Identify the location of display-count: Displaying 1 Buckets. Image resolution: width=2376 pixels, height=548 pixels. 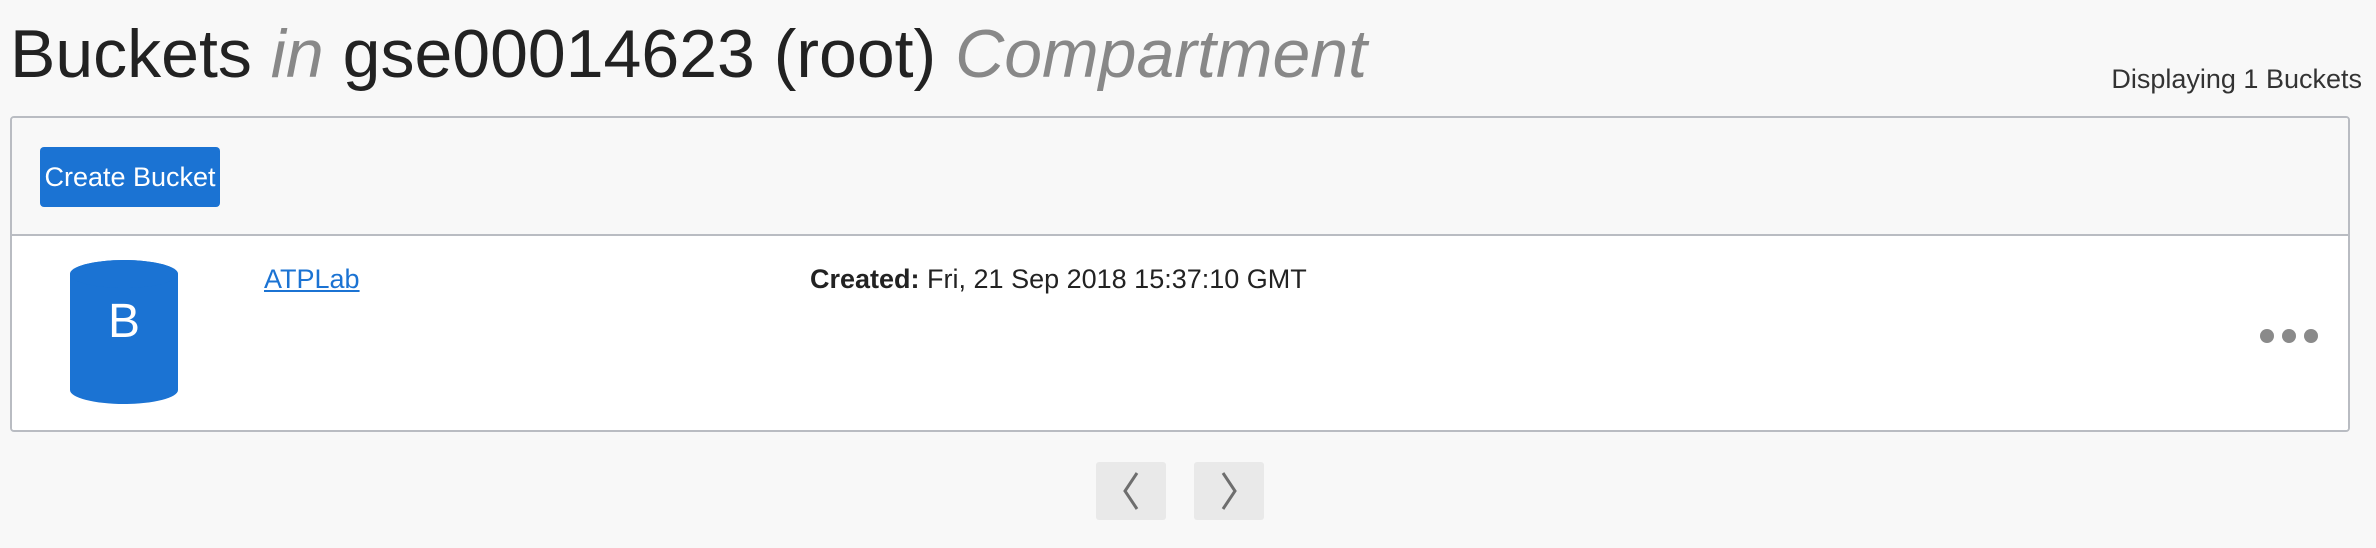
(2236, 79).